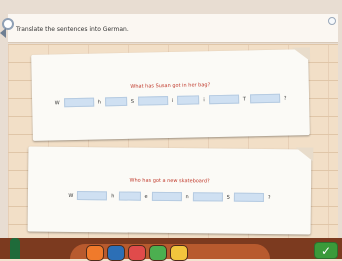  What do you see at coordinates (170, 86) in the screenshot?
I see `question-text-1: What has Susan got in her bag?` at bounding box center [170, 86].